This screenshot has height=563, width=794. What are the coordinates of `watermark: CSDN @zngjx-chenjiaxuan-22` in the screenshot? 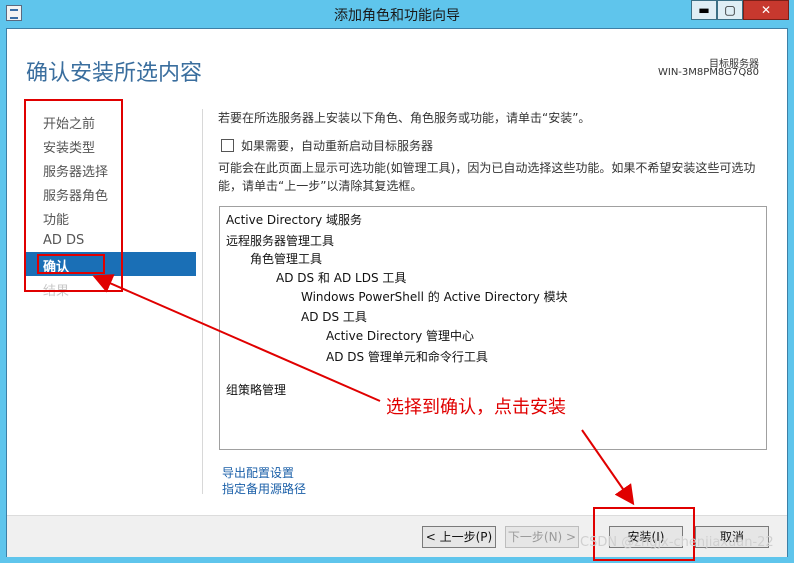 It's located at (677, 542).